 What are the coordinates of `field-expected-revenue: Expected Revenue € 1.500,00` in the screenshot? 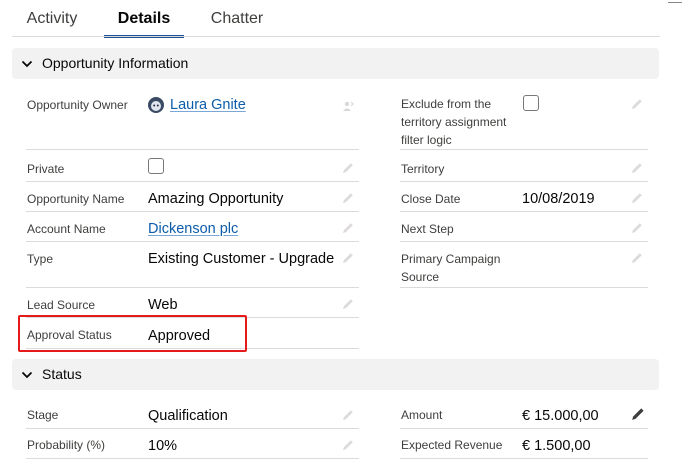 It's located at (524, 444).